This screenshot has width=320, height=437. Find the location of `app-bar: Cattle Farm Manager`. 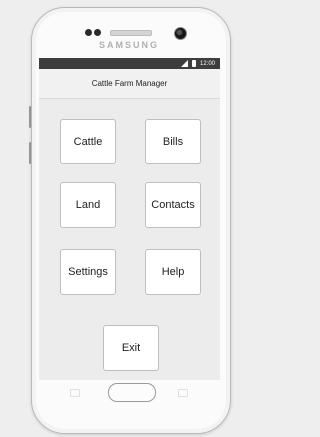

app-bar: Cattle Farm Manager is located at coordinates (129, 84).